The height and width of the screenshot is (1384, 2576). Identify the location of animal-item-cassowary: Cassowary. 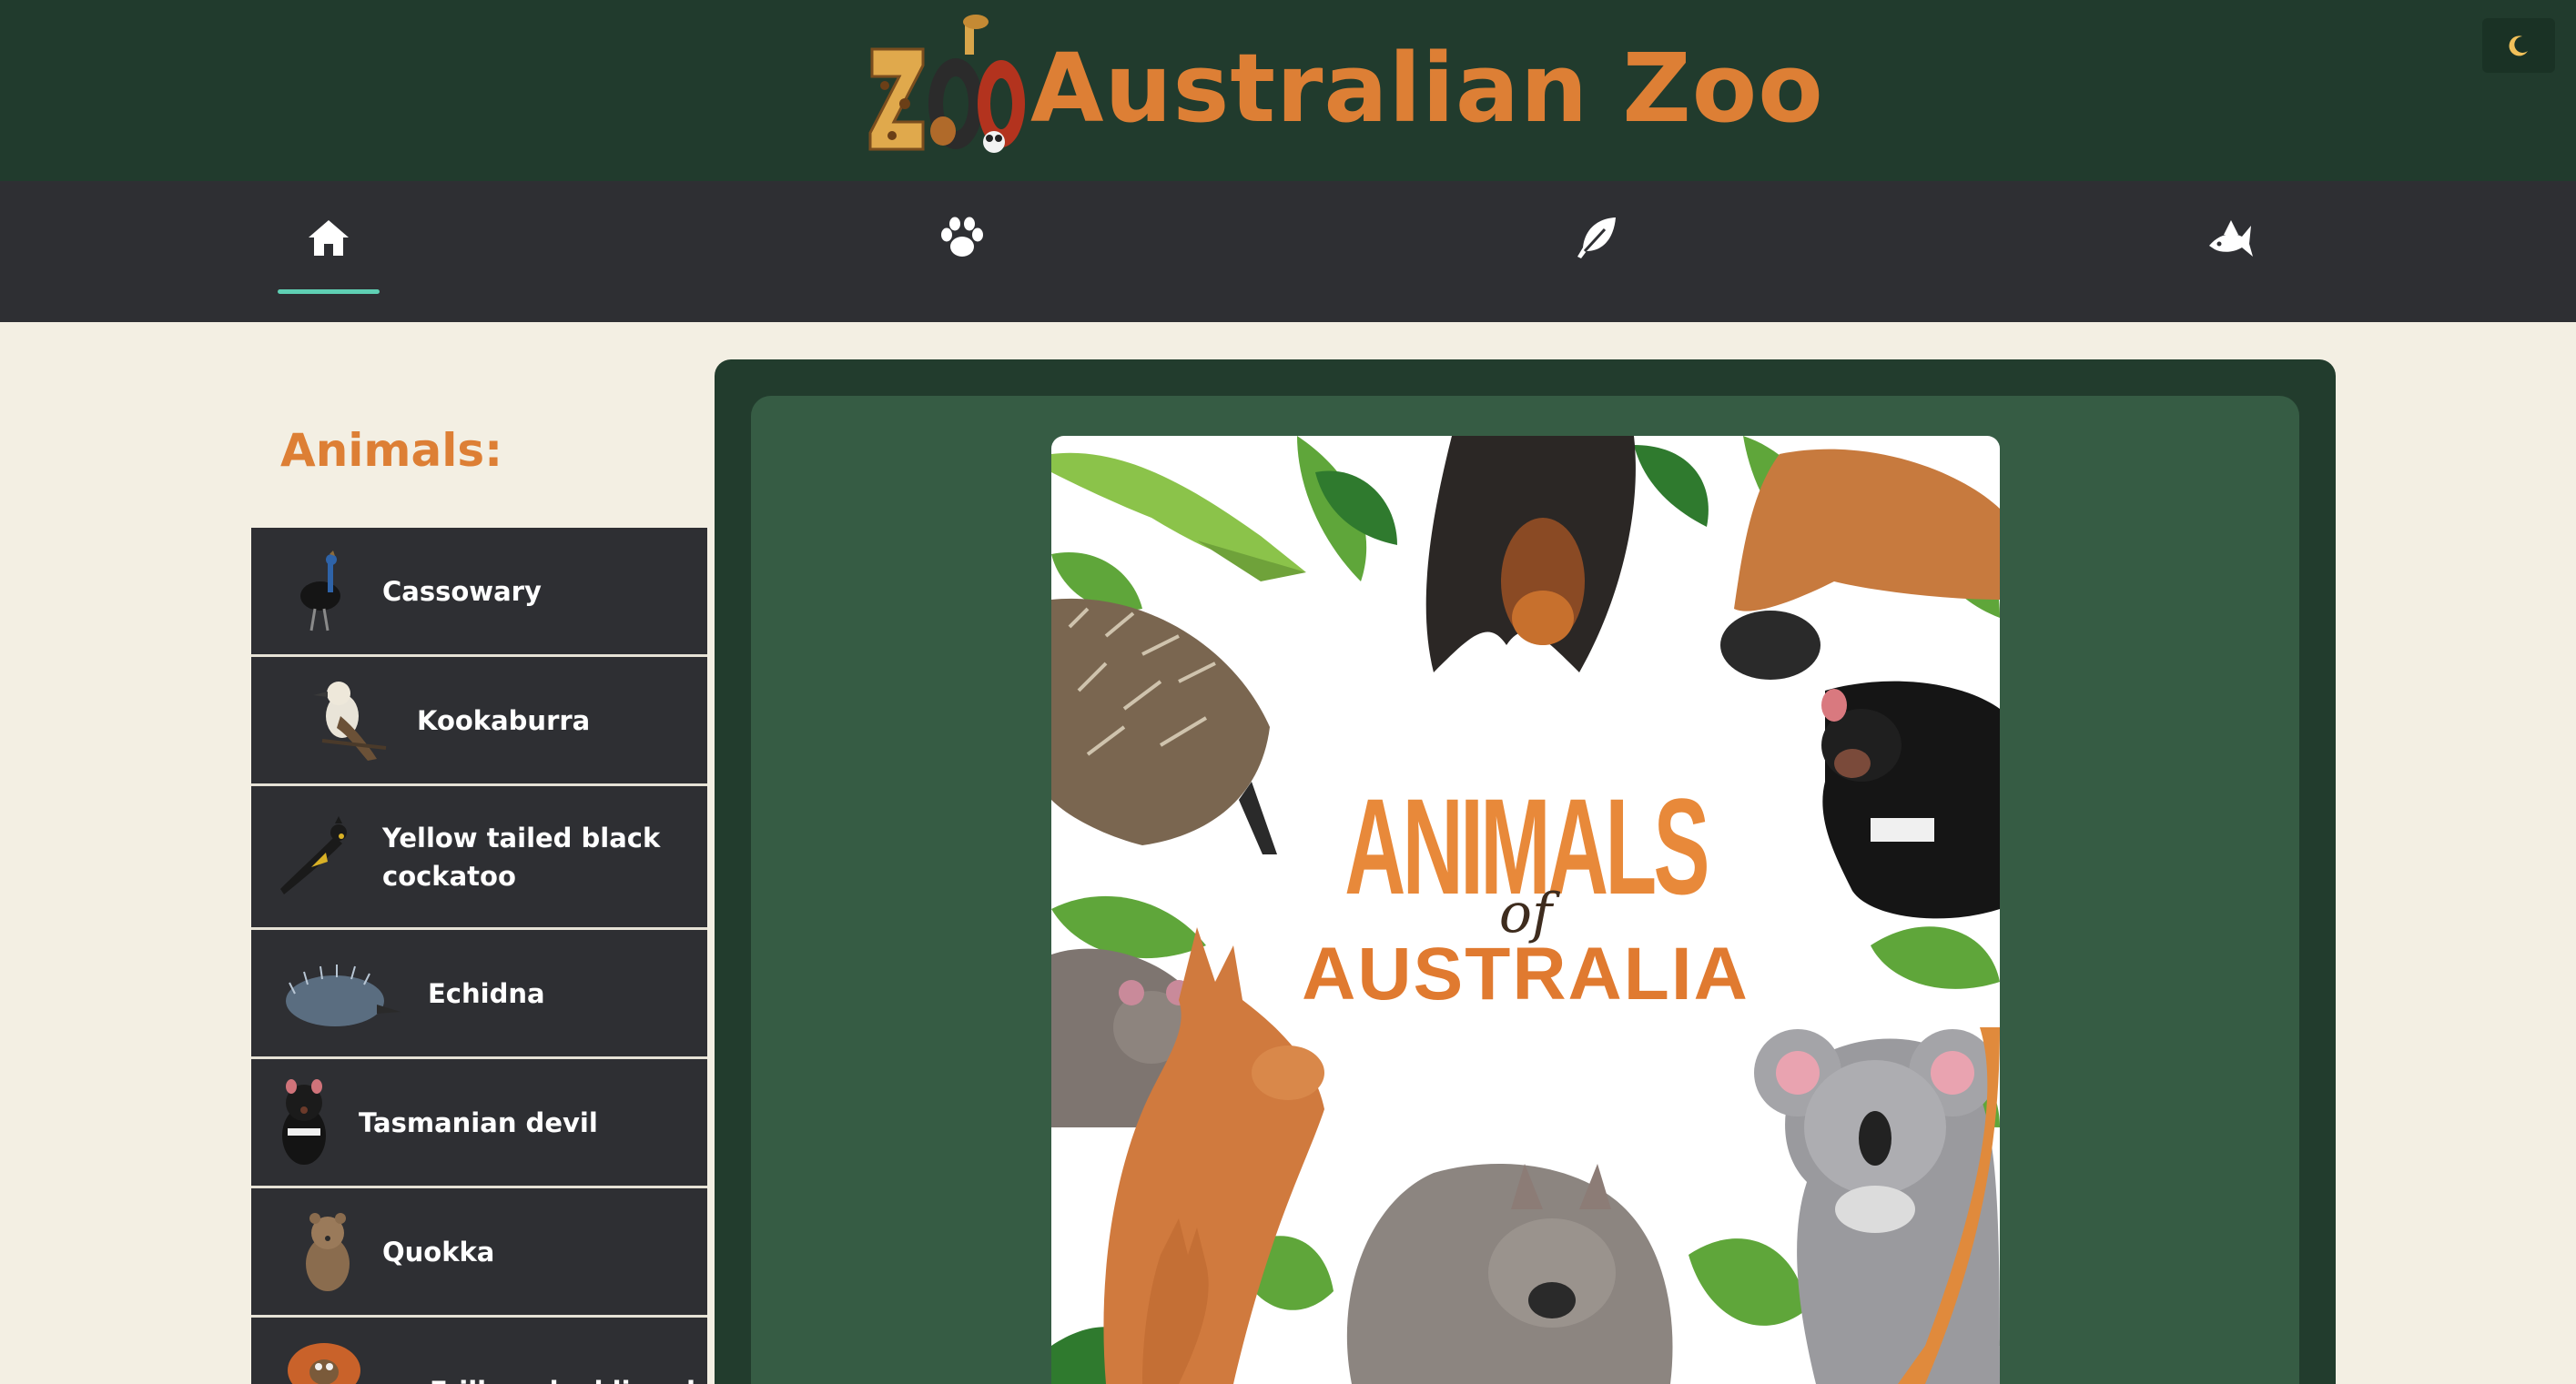
(479, 593).